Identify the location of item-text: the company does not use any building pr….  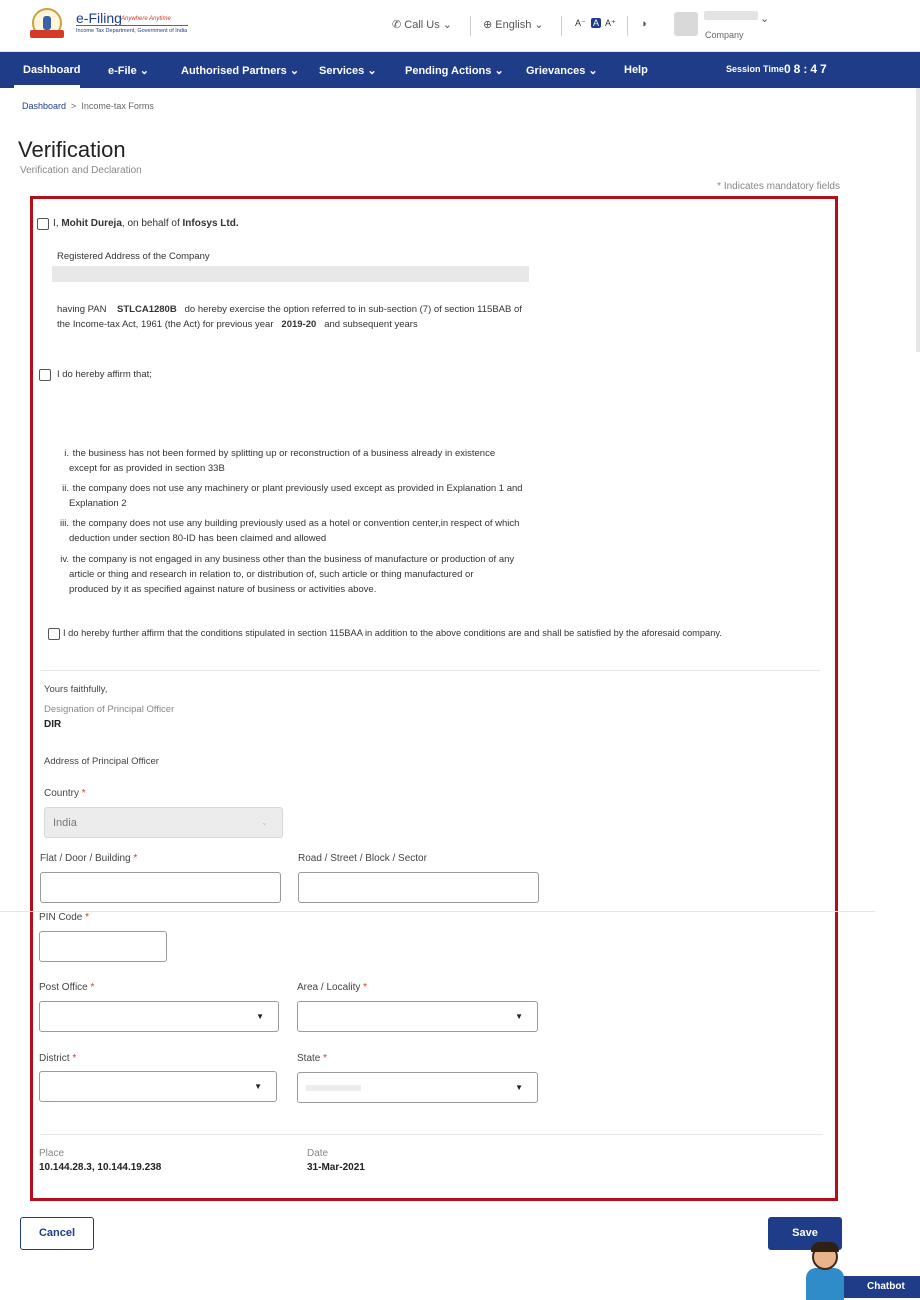
(296, 523).